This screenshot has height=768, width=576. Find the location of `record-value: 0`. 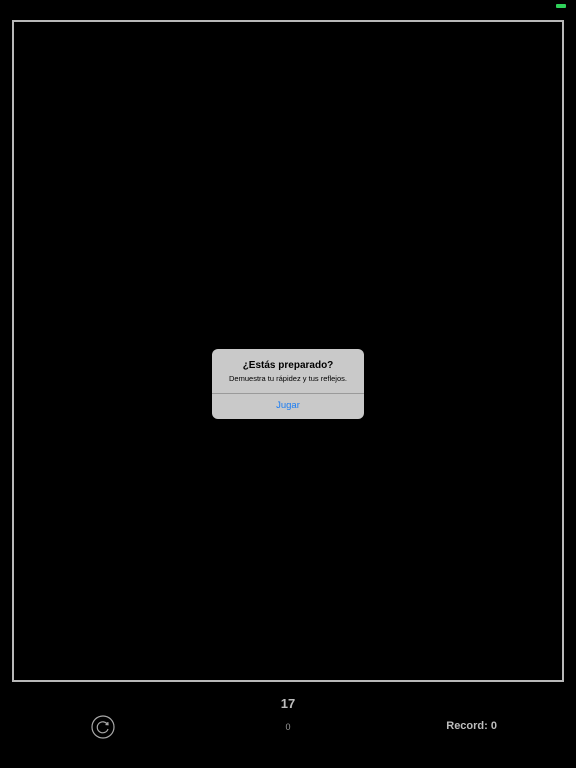

record-value: 0 is located at coordinates (493, 726).